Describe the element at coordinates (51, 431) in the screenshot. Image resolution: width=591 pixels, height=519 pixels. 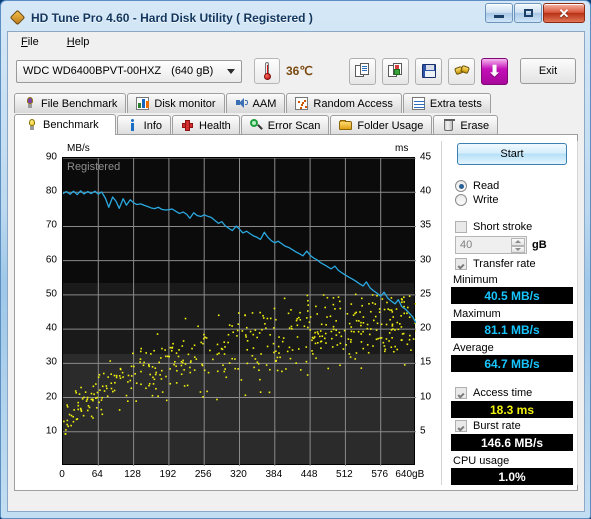
I see `y-tick: 10` at that location.